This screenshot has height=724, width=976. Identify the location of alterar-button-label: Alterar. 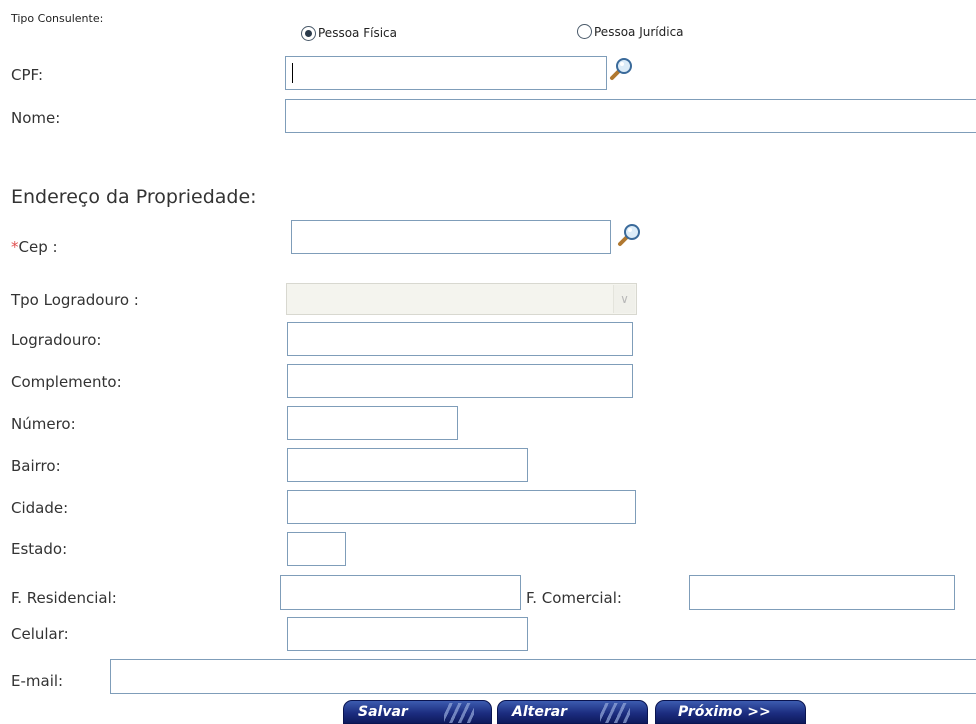
(540, 712).